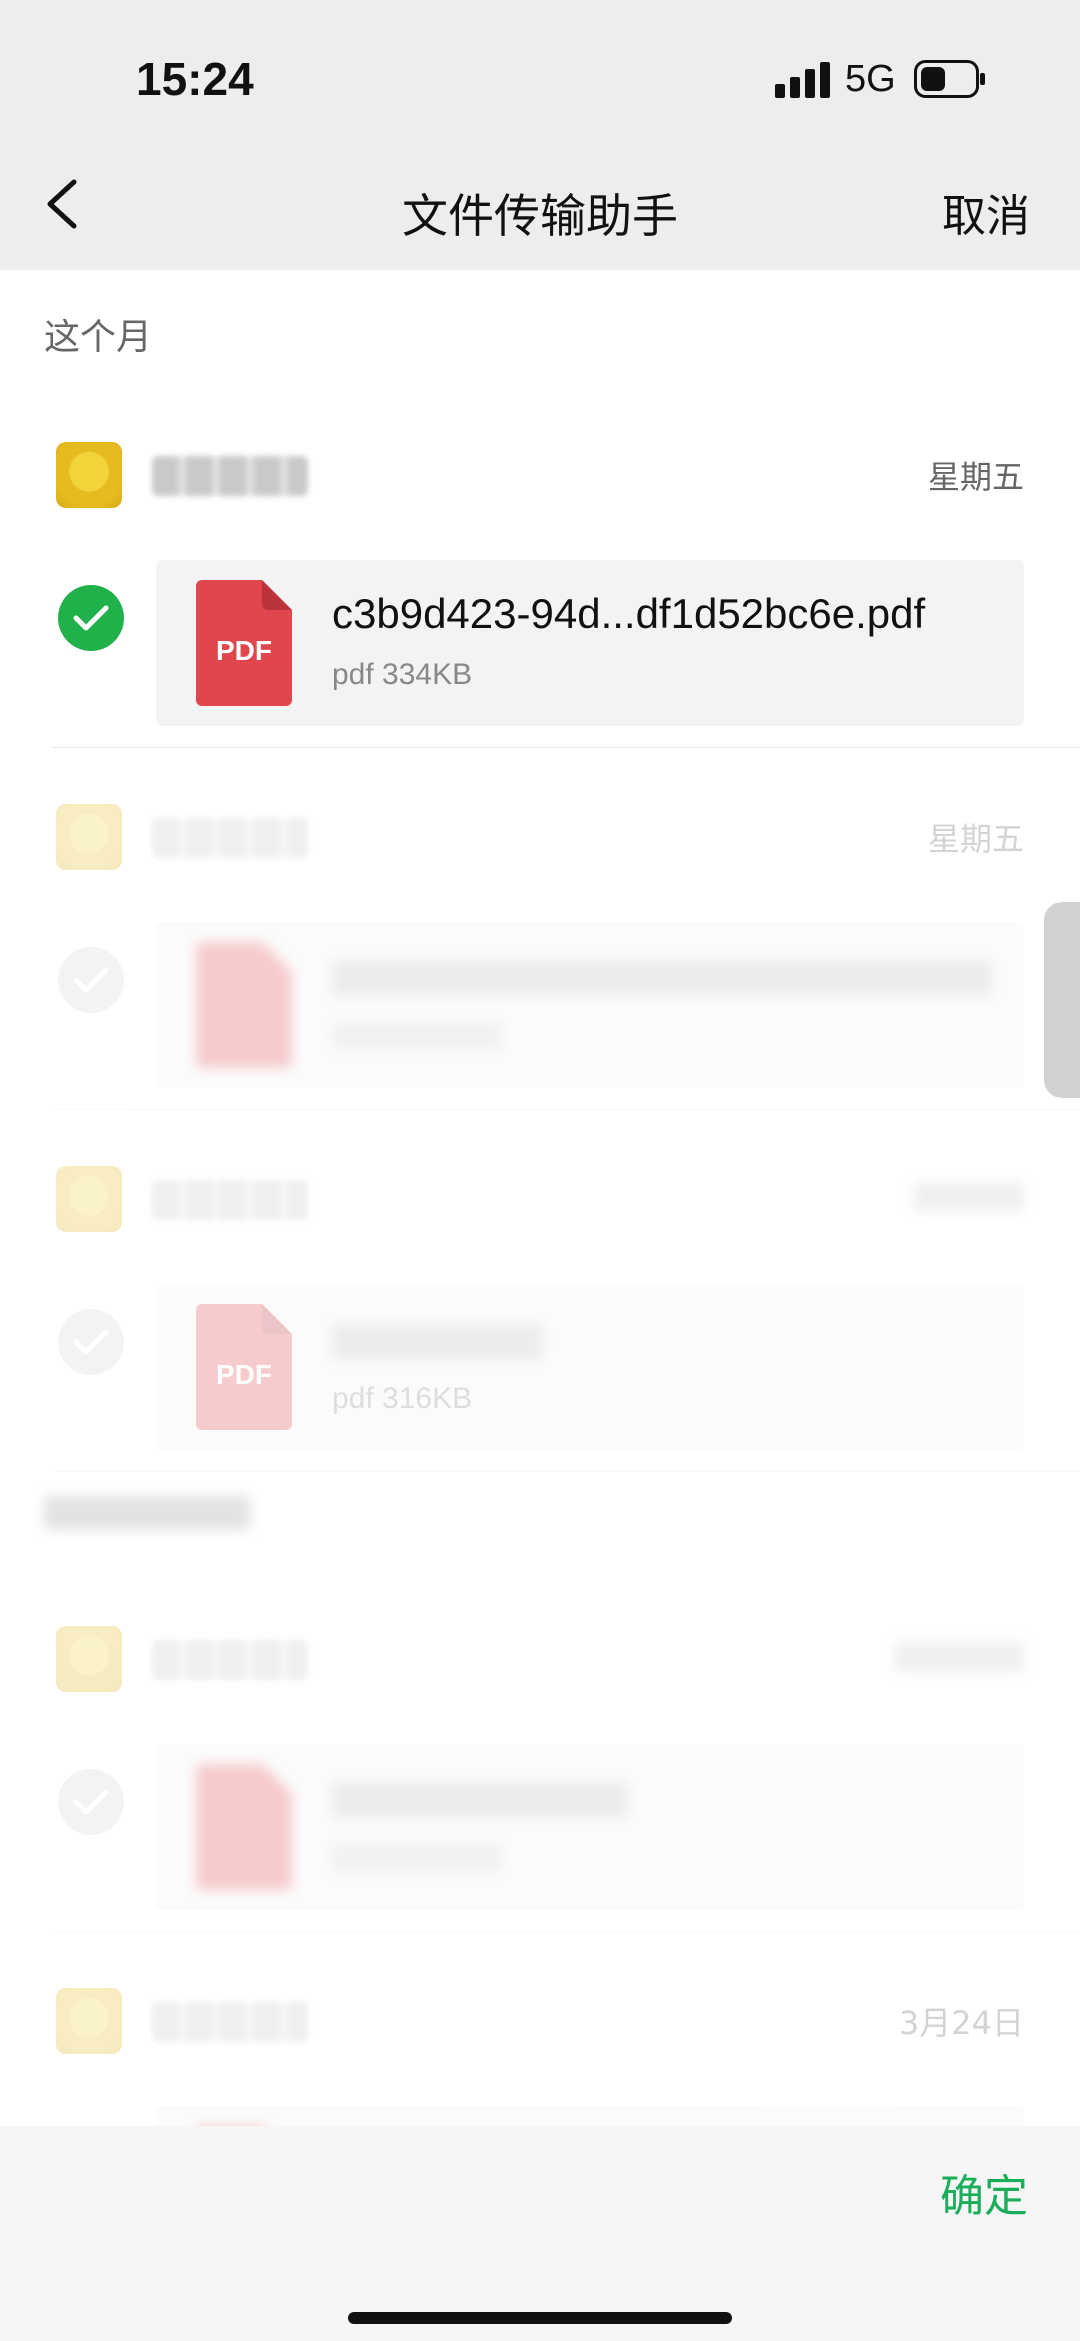 The height and width of the screenshot is (2341, 1080). What do you see at coordinates (98, 337) in the screenshot?
I see `section-label-this-month: 这个月` at bounding box center [98, 337].